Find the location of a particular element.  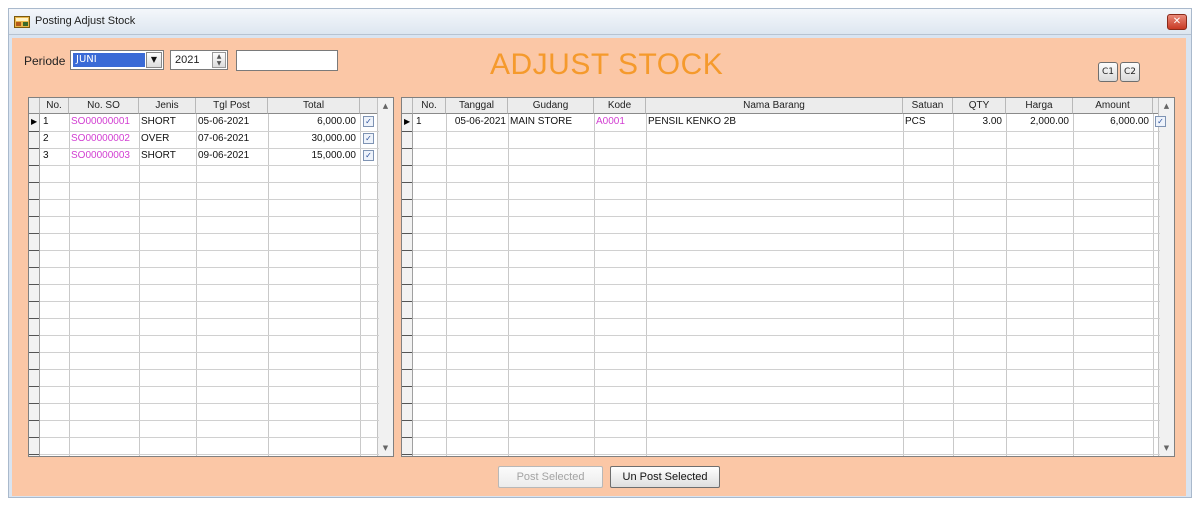

col-header-amount: Amount is located at coordinates (1113, 106).